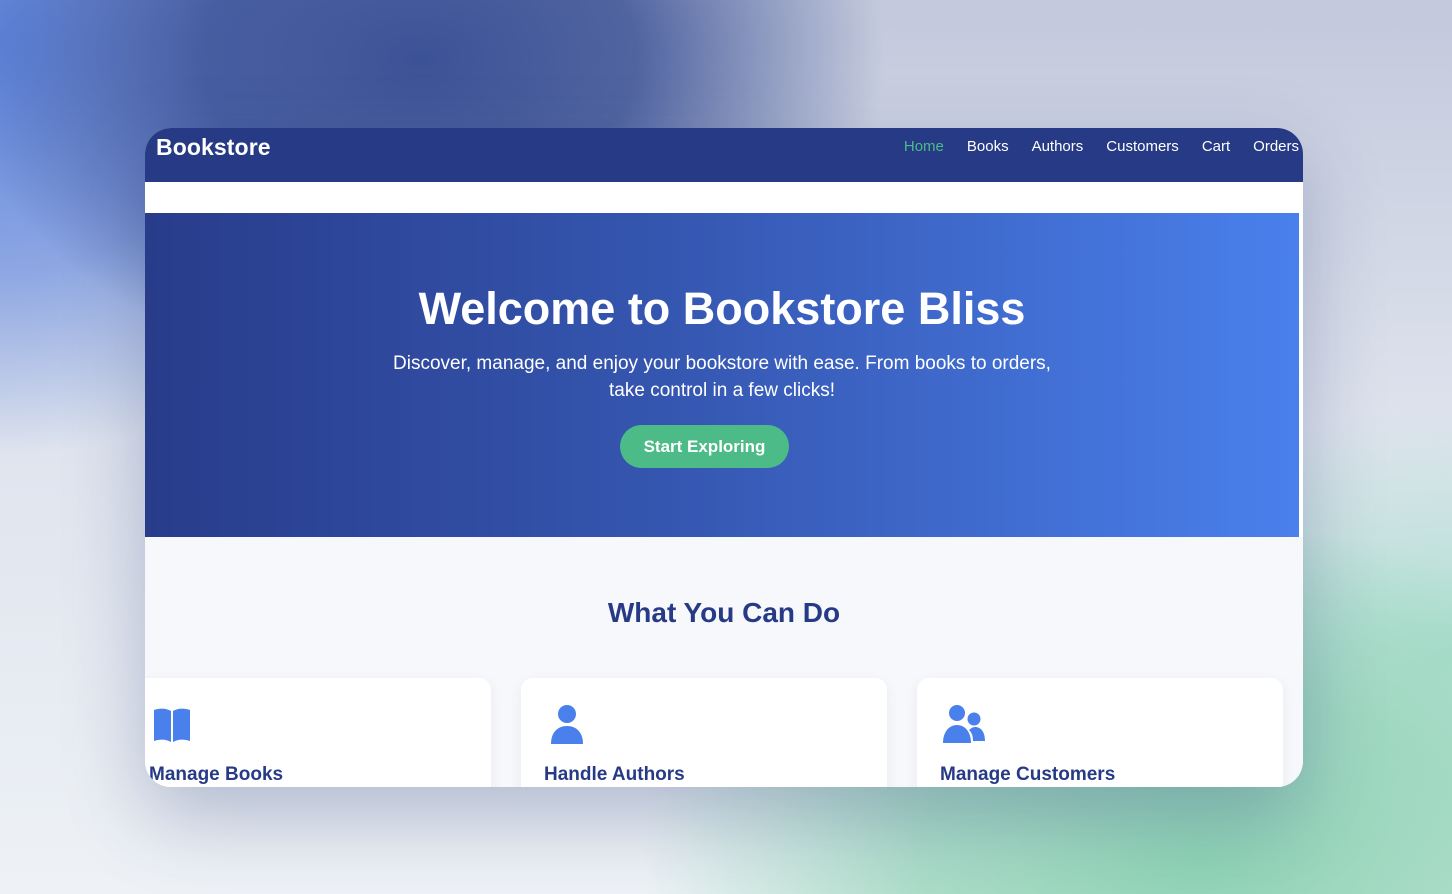 Image resolution: width=1452 pixels, height=894 pixels. What do you see at coordinates (614, 774) in the screenshot?
I see `feature-card-title: Handle Authors` at bounding box center [614, 774].